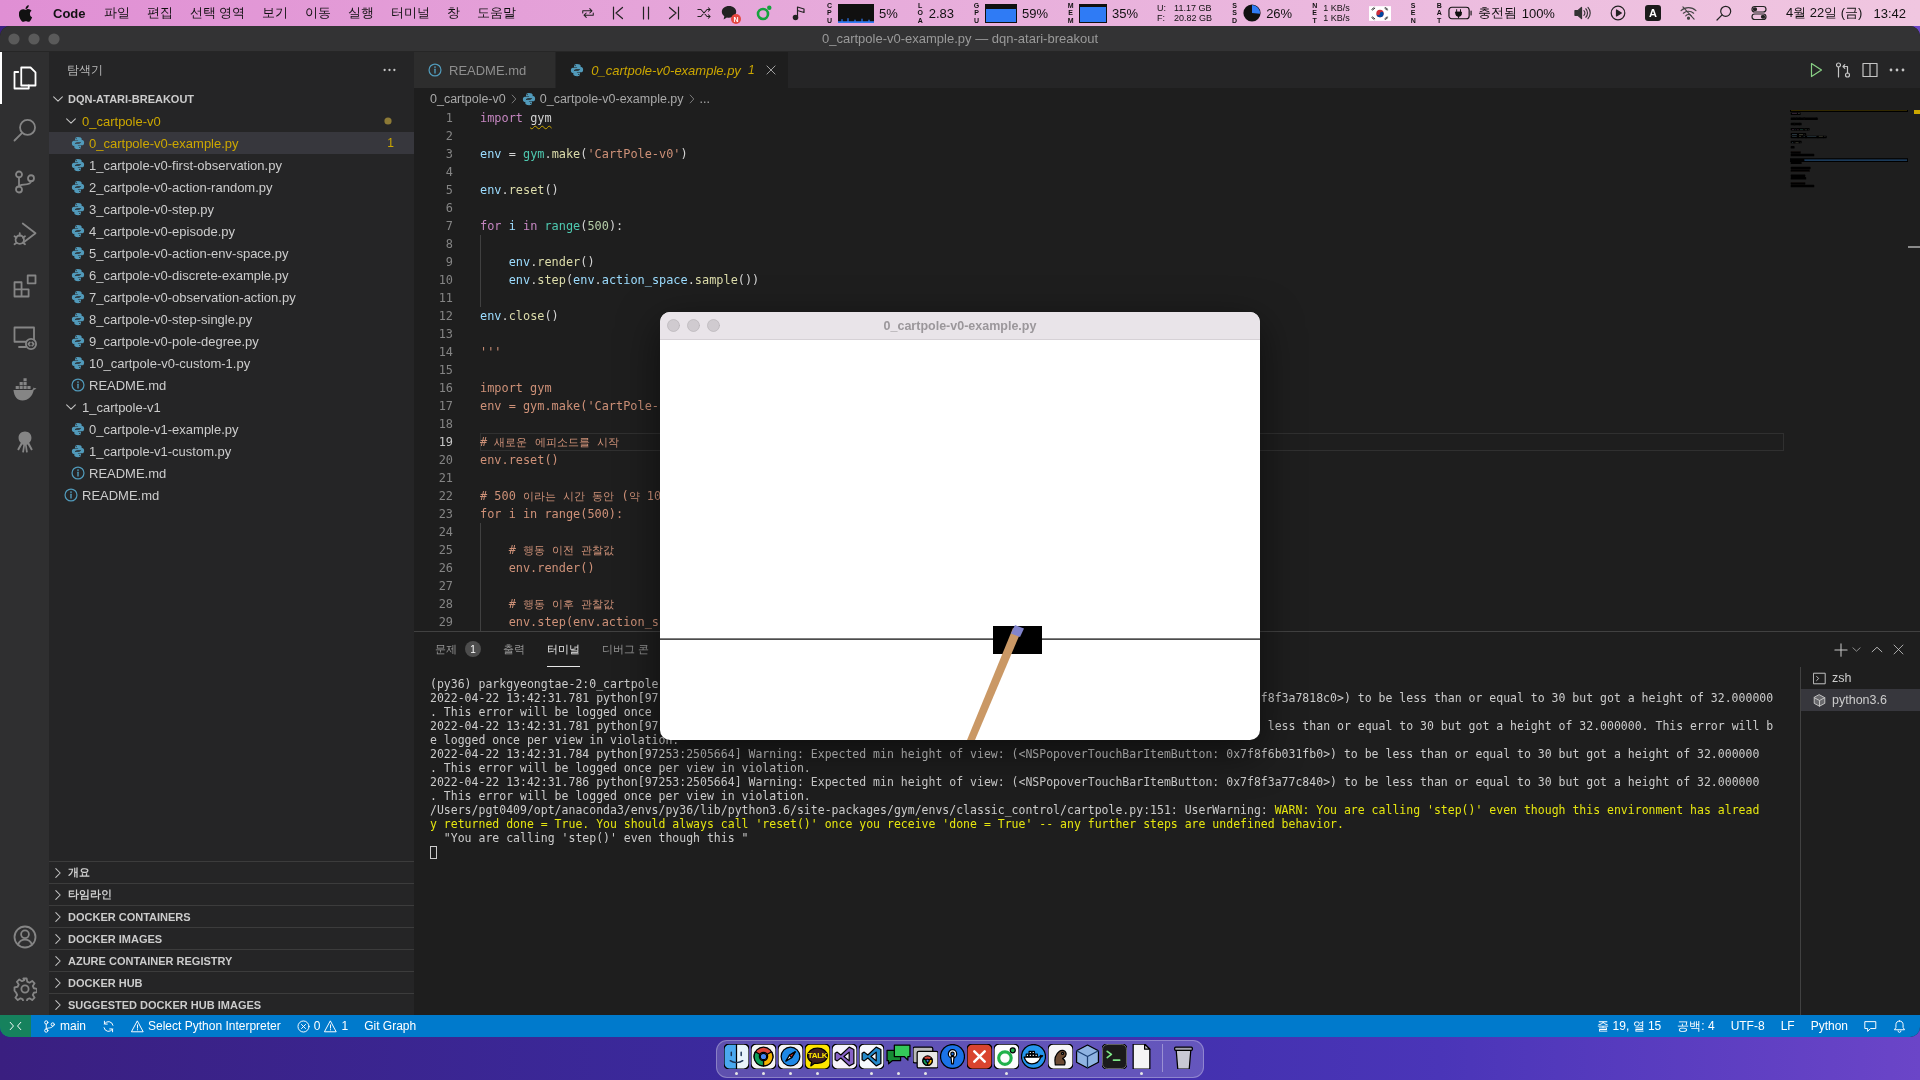 Image resolution: width=1920 pixels, height=1080 pixels. I want to click on section-header: DOCKER HUB, so click(231, 982).